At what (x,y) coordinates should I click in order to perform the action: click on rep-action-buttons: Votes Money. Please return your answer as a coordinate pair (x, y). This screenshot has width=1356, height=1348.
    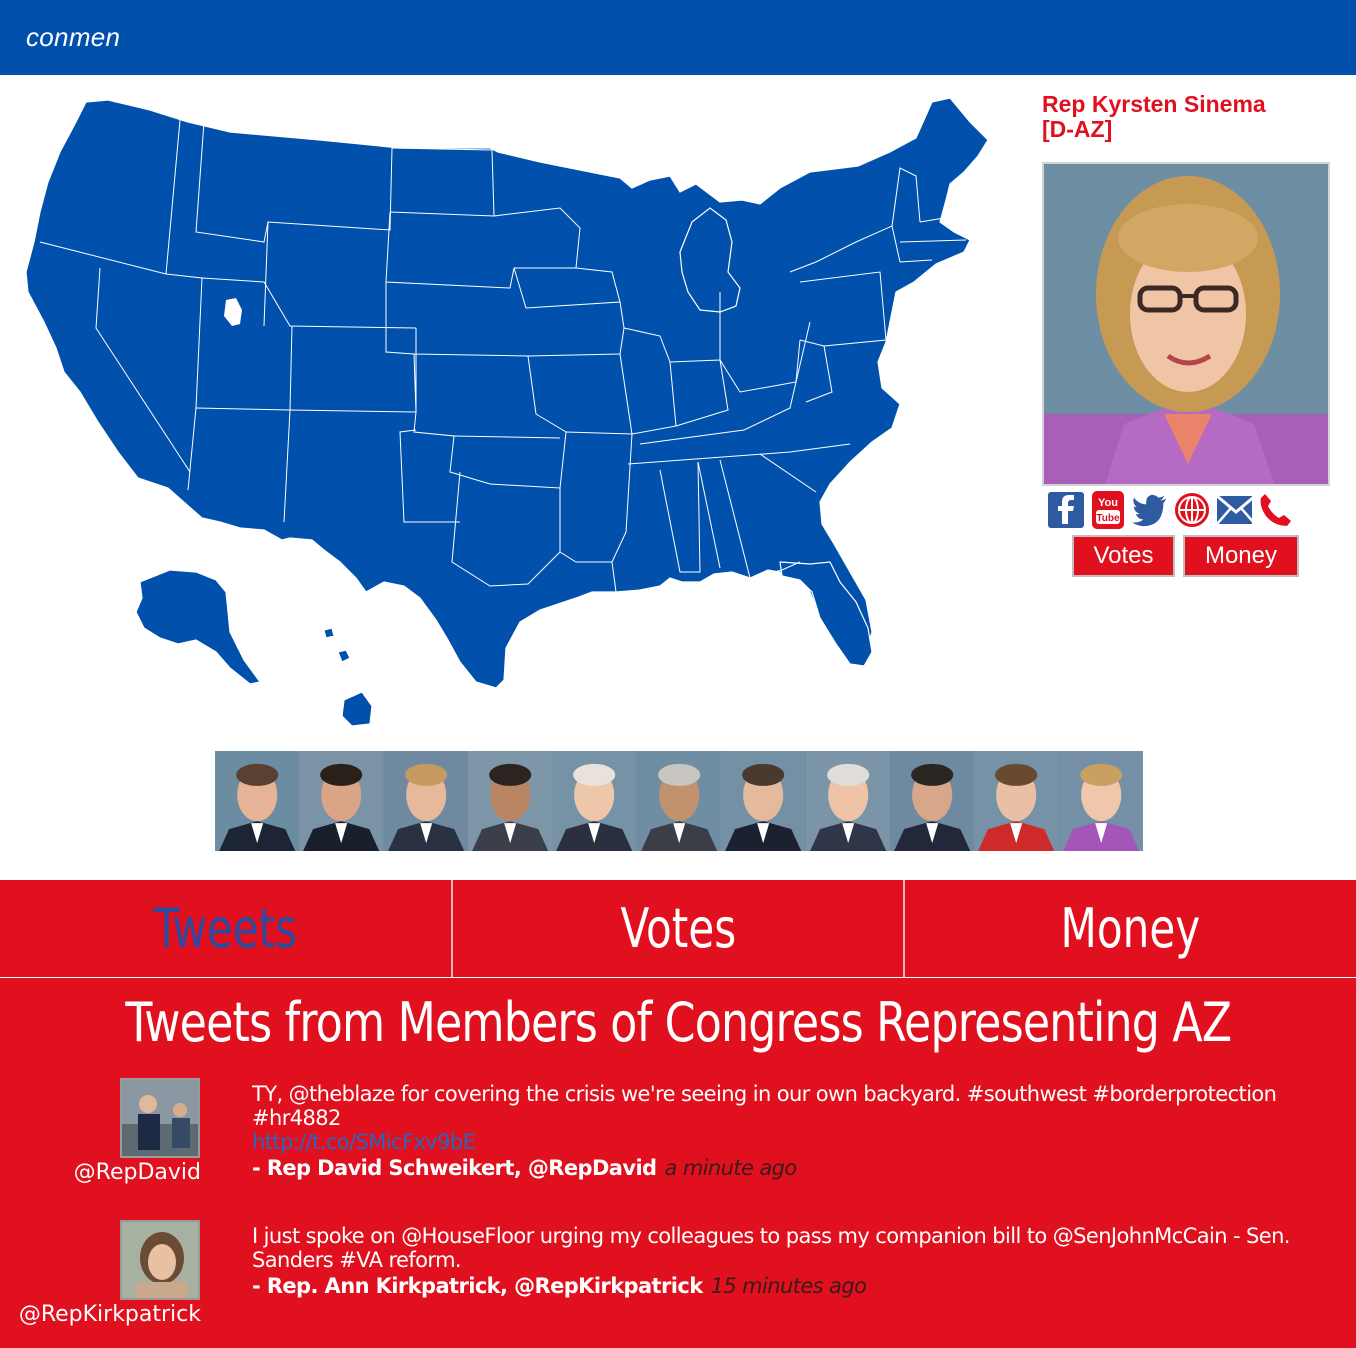
    Looking at the image, I should click on (1185, 556).